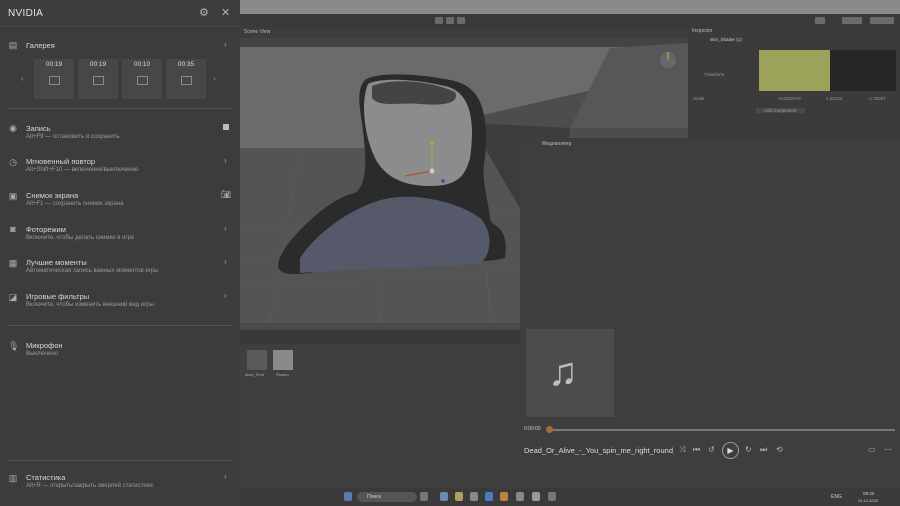 The image size is (900, 506). What do you see at coordinates (13, 162) in the screenshot?
I see `replay-icon: ◷` at bounding box center [13, 162].